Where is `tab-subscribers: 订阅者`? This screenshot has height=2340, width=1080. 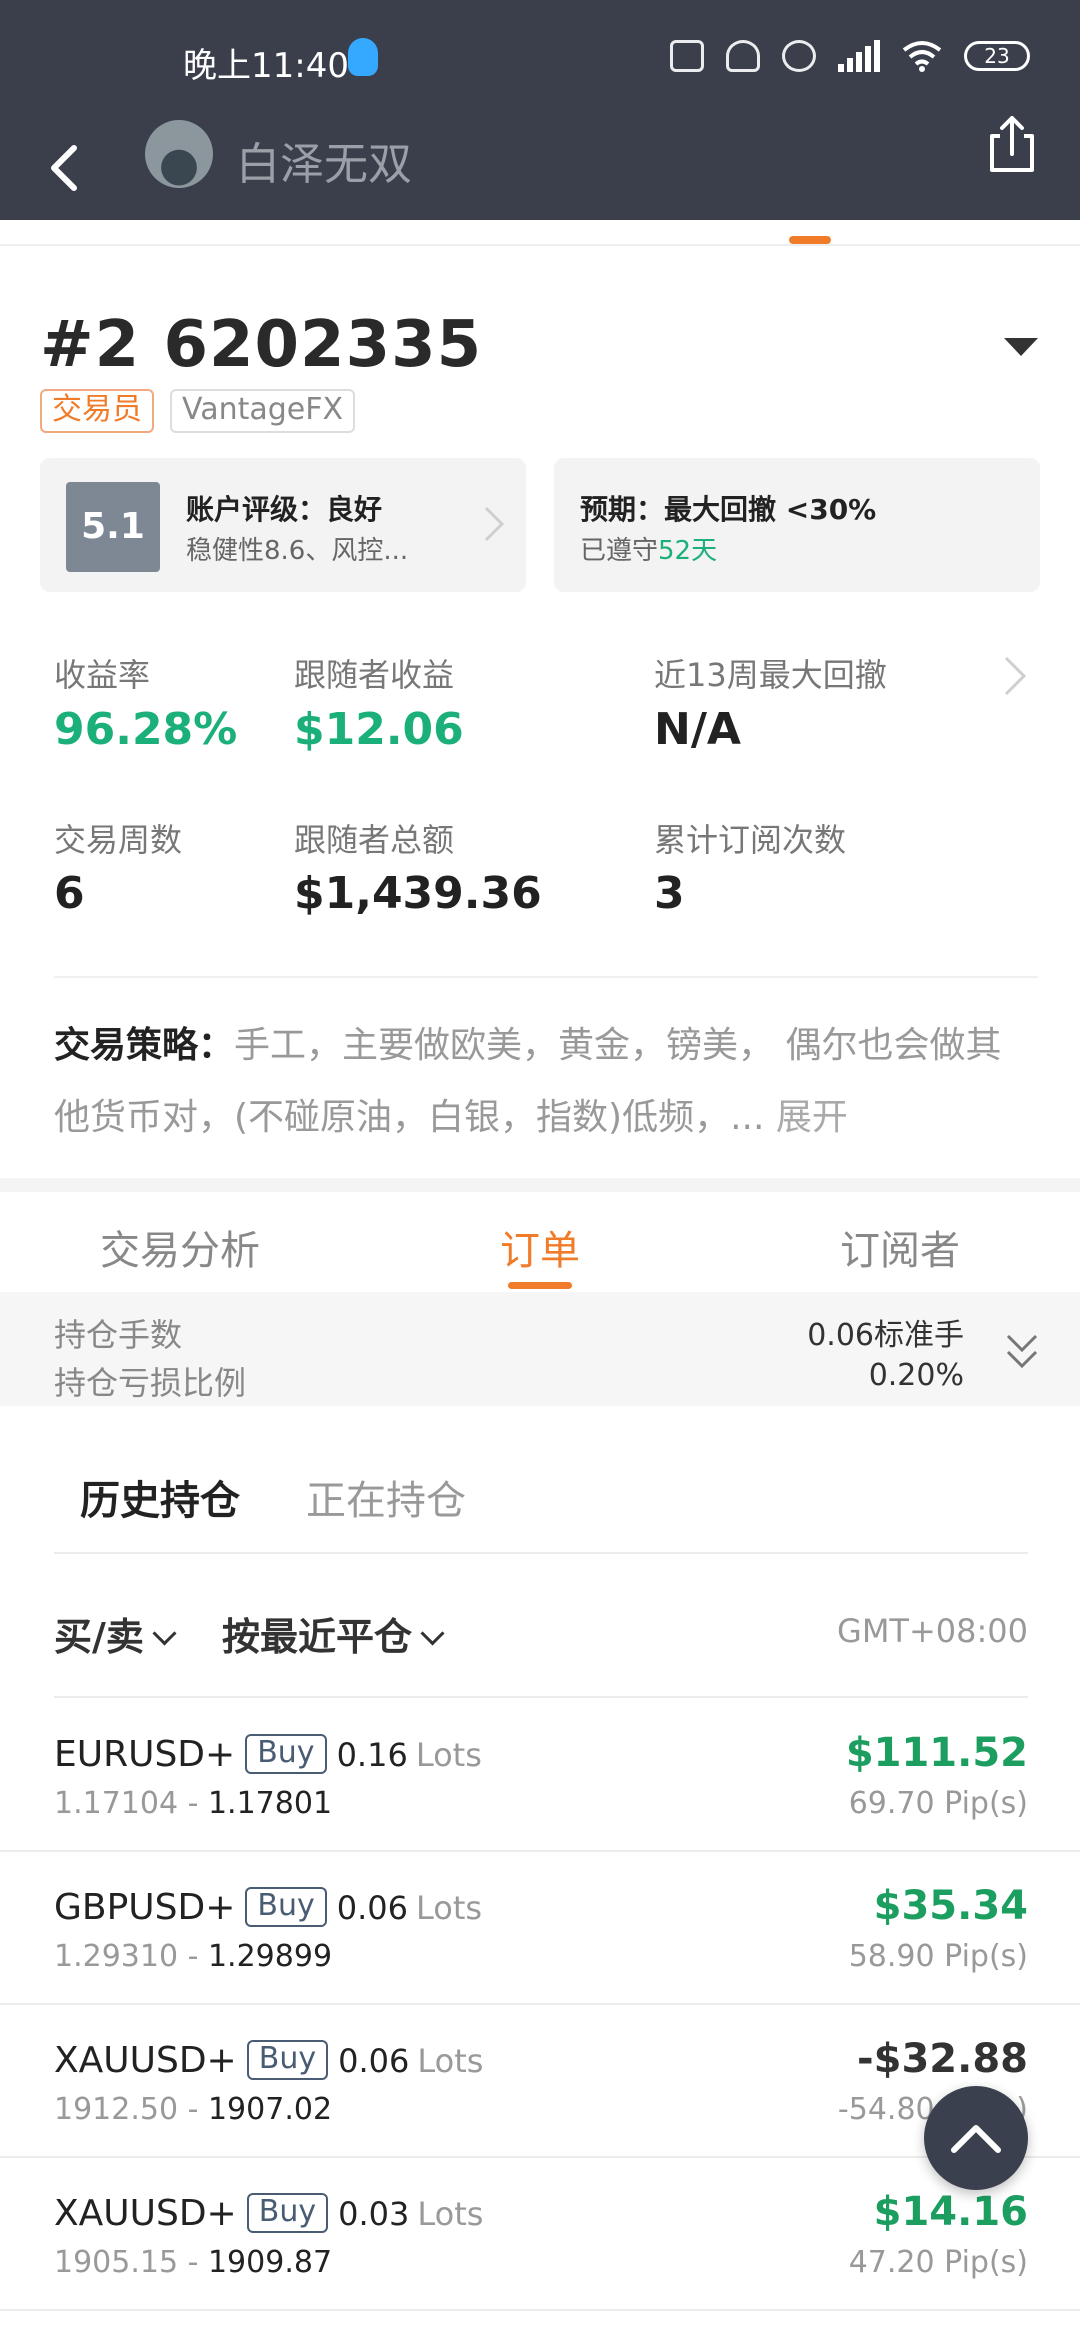 tab-subscribers: 订阅者 is located at coordinates (900, 1247).